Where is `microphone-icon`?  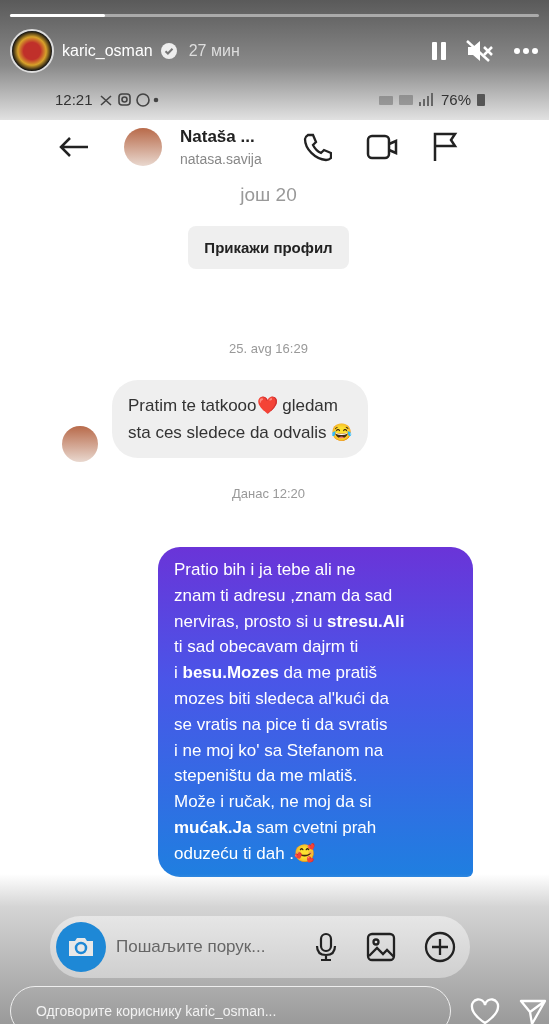
microphone-icon is located at coordinates (326, 947).